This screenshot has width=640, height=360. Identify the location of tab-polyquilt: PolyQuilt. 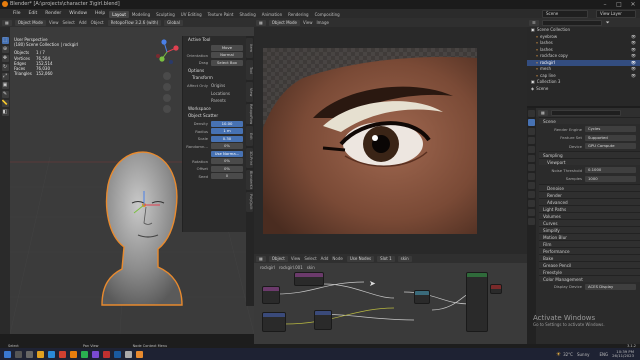
(249, 202).